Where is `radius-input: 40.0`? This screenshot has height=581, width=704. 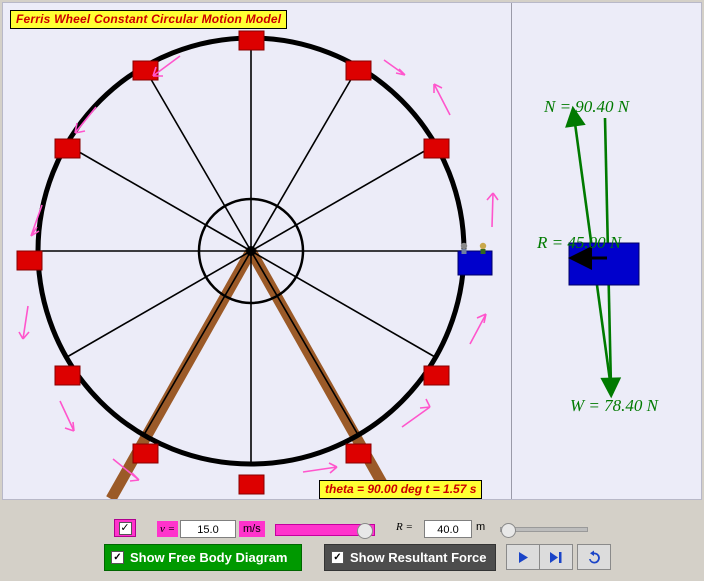 radius-input: 40.0 is located at coordinates (448, 529).